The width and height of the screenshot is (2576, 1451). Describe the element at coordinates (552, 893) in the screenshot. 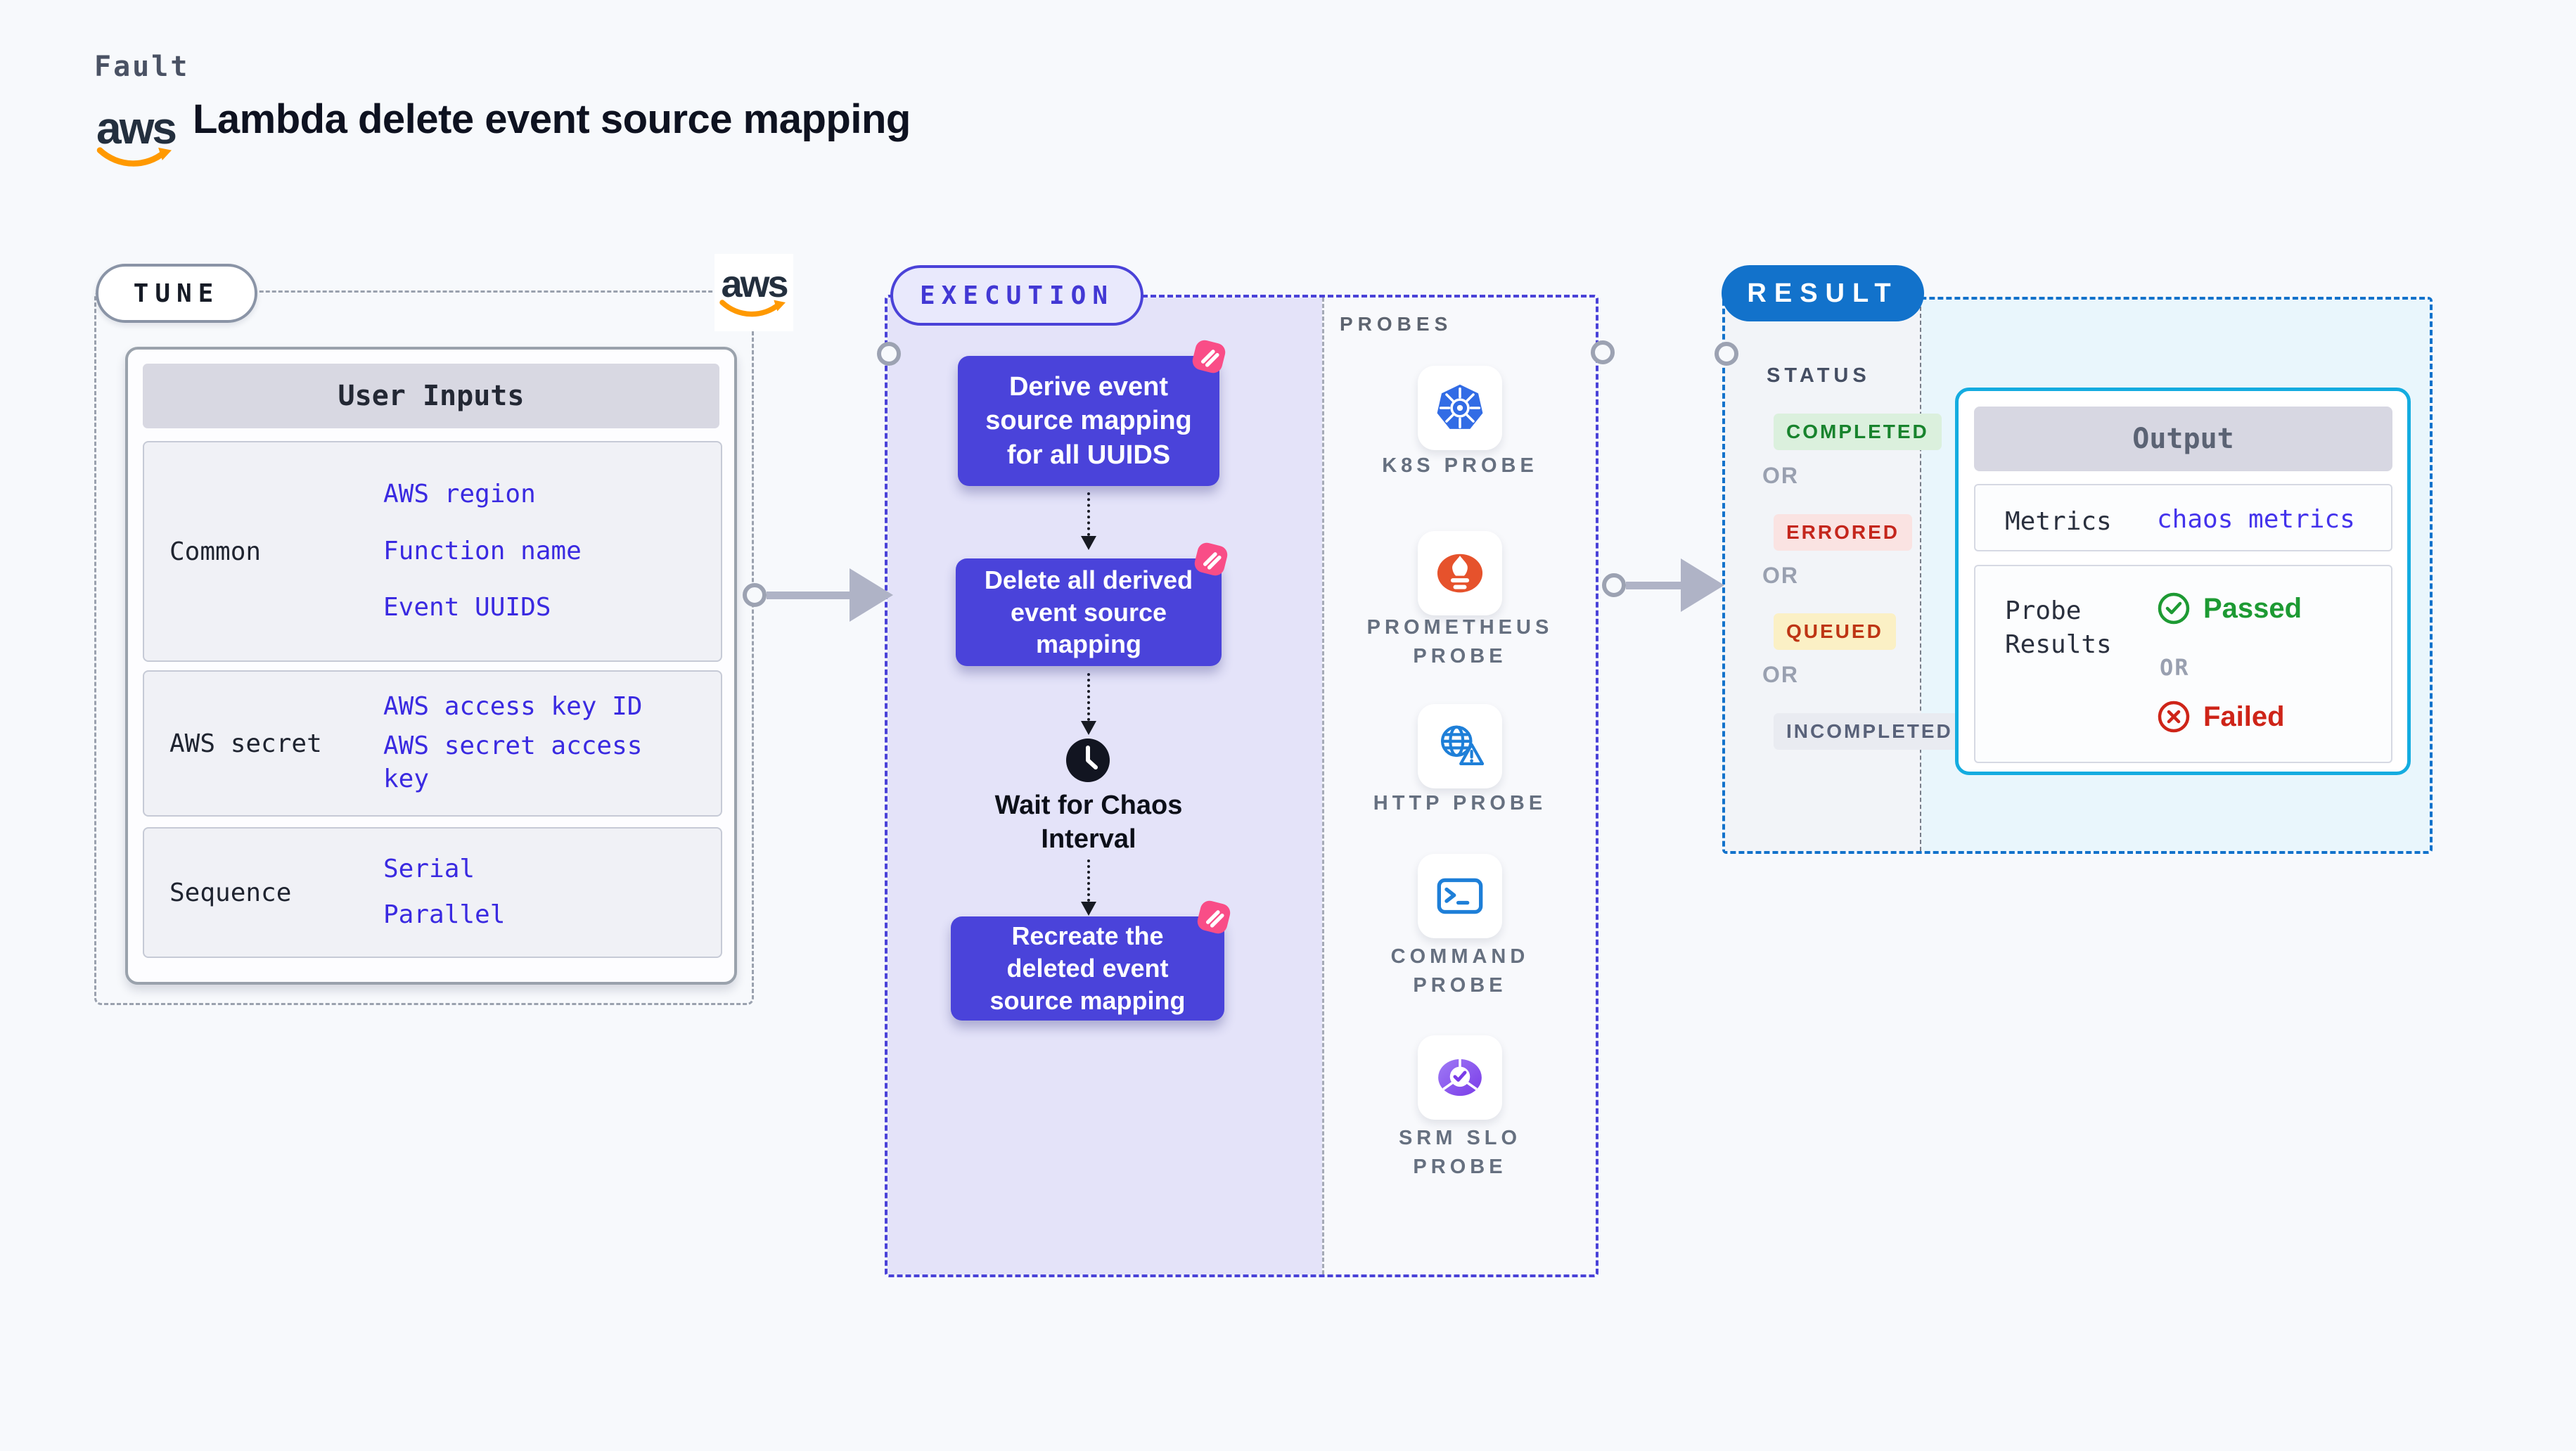

I see `row-links: Serial Parallel` at that location.